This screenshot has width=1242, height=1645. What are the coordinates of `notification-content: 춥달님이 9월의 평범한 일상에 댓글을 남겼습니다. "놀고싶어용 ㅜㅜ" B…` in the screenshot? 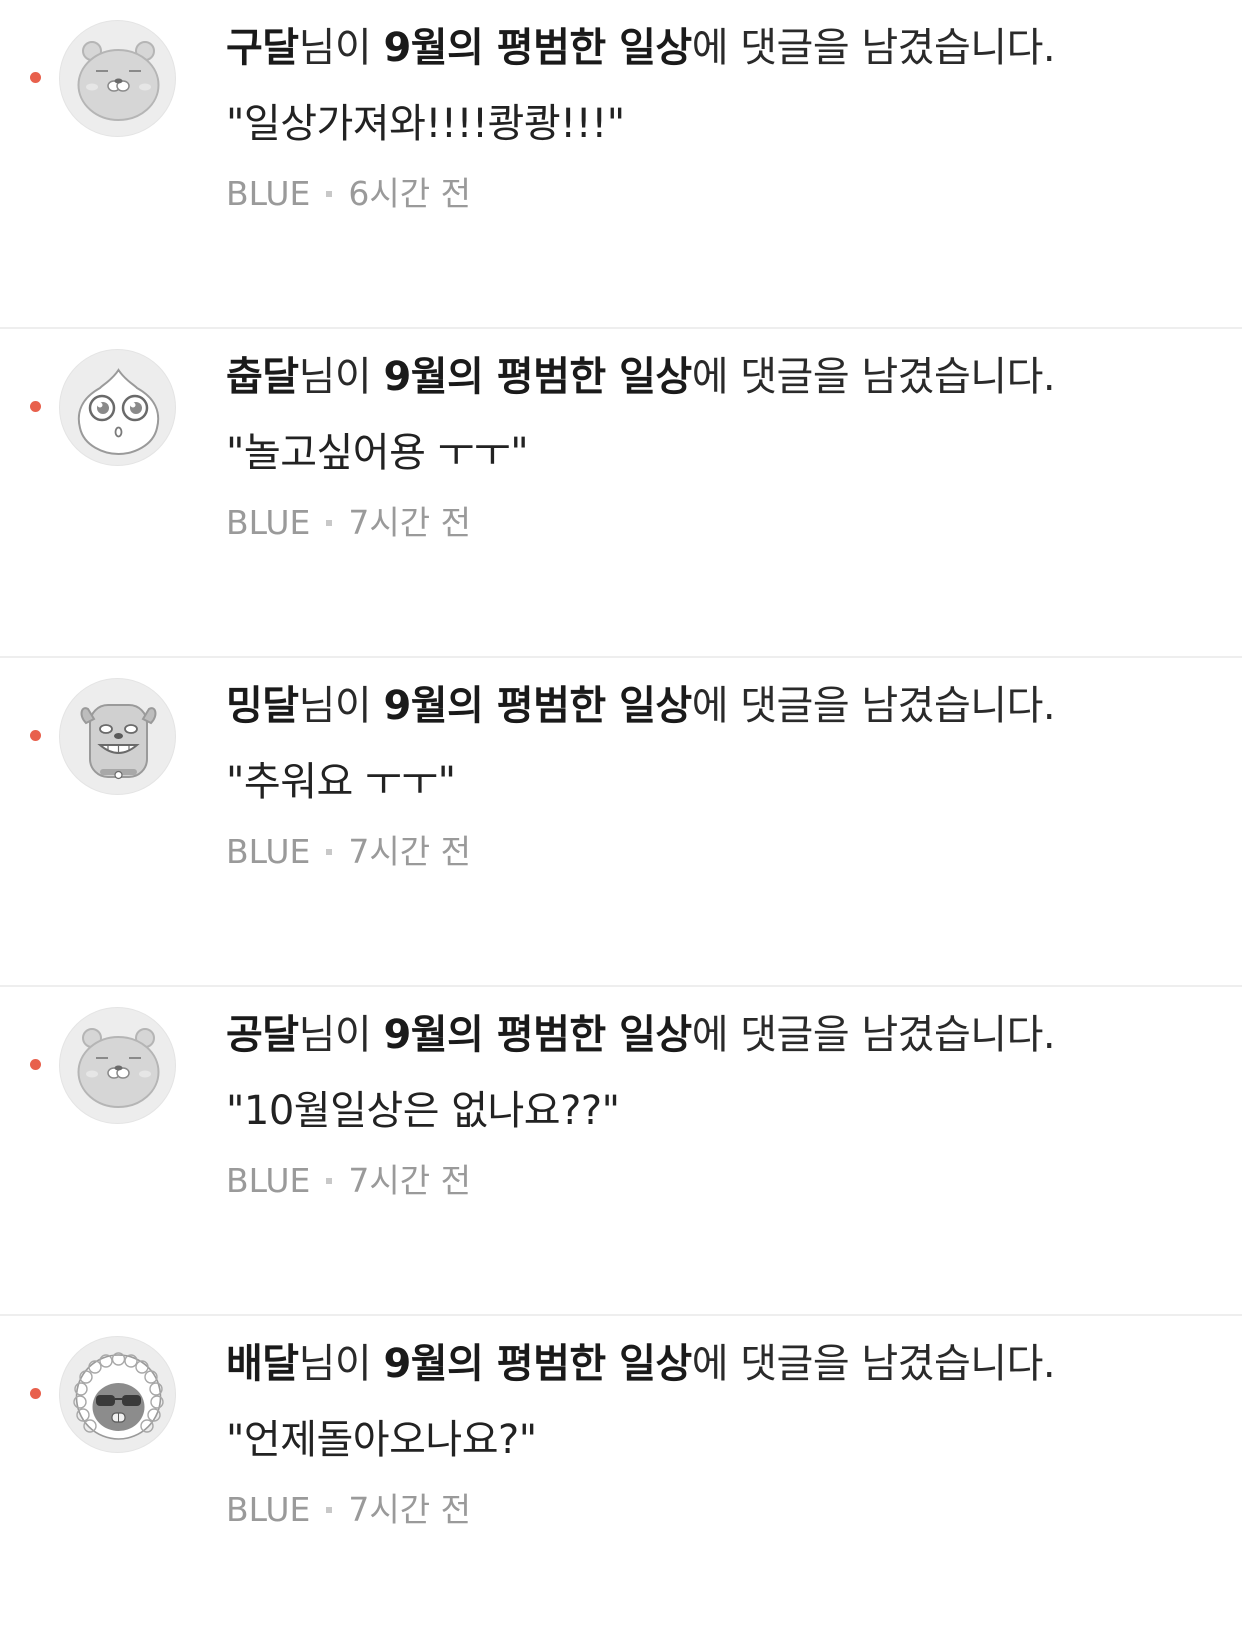 It's located at (714, 448).